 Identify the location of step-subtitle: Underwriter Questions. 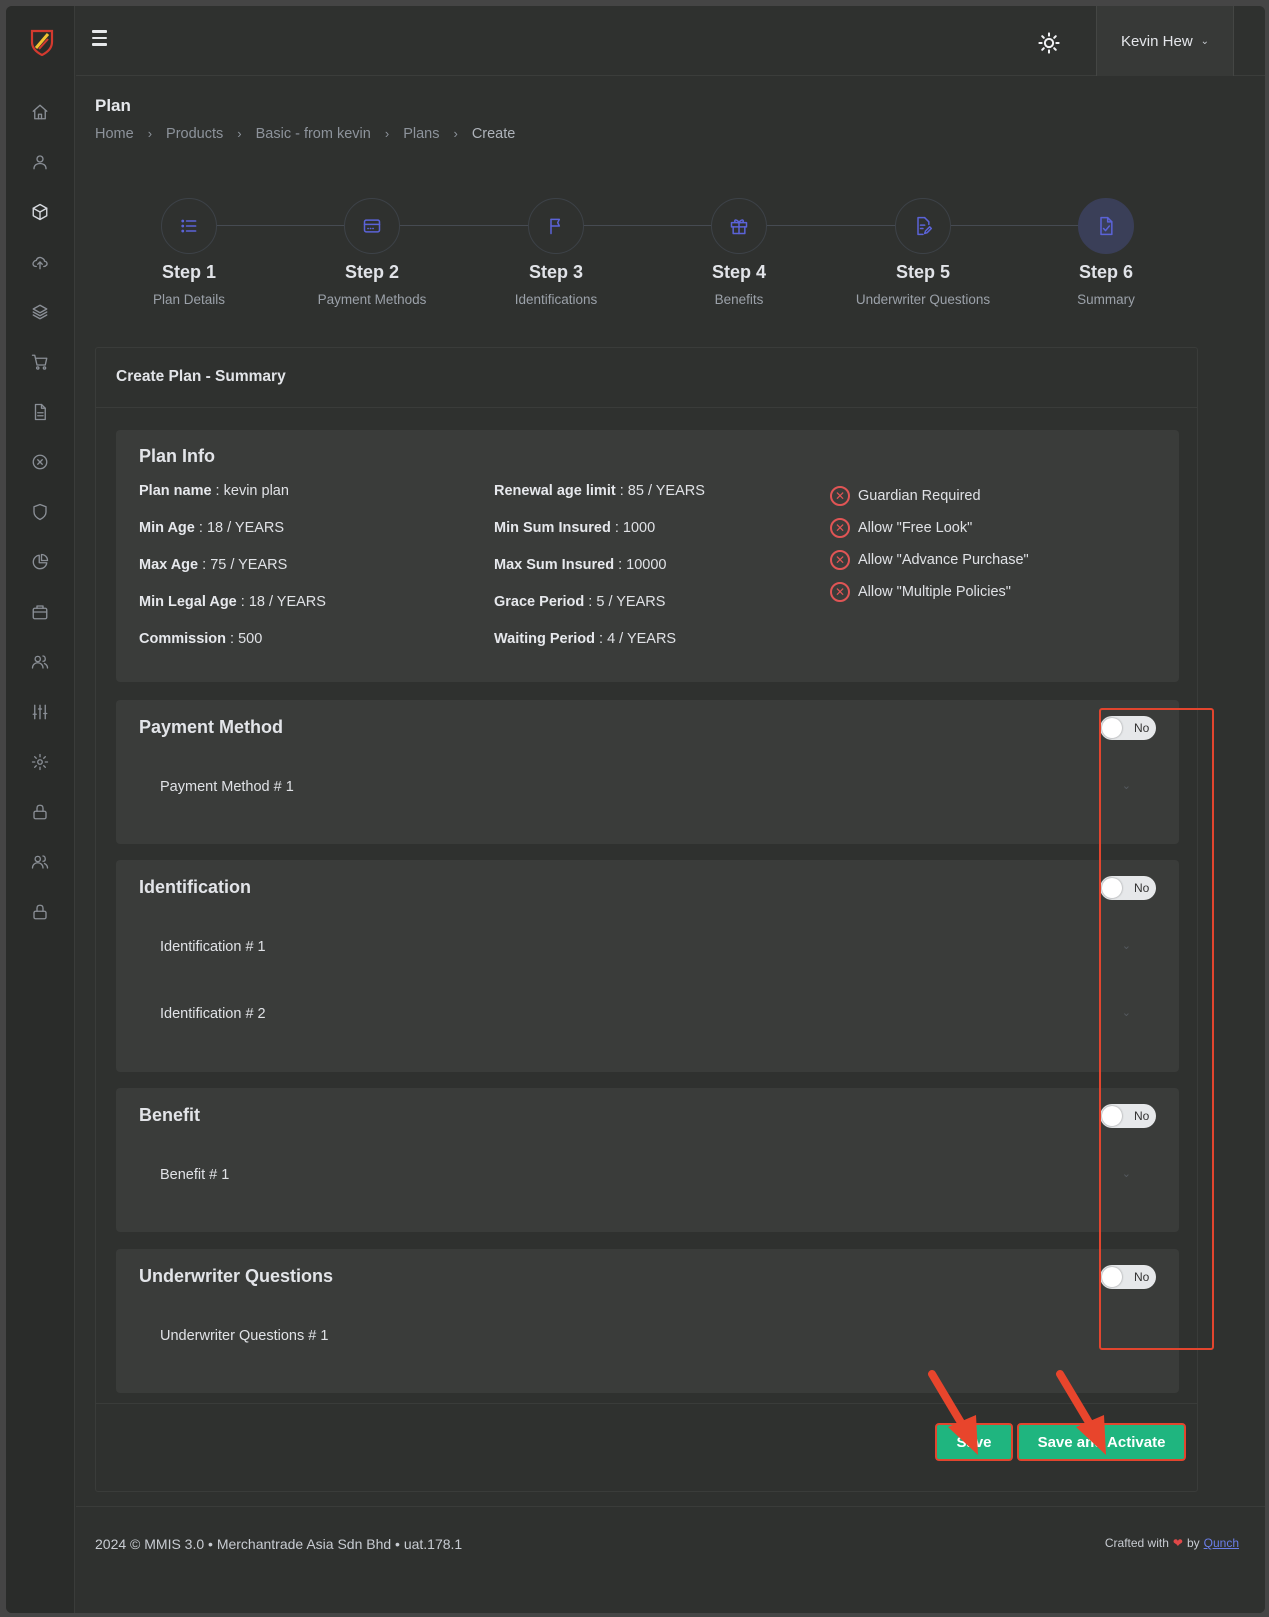
(923, 299).